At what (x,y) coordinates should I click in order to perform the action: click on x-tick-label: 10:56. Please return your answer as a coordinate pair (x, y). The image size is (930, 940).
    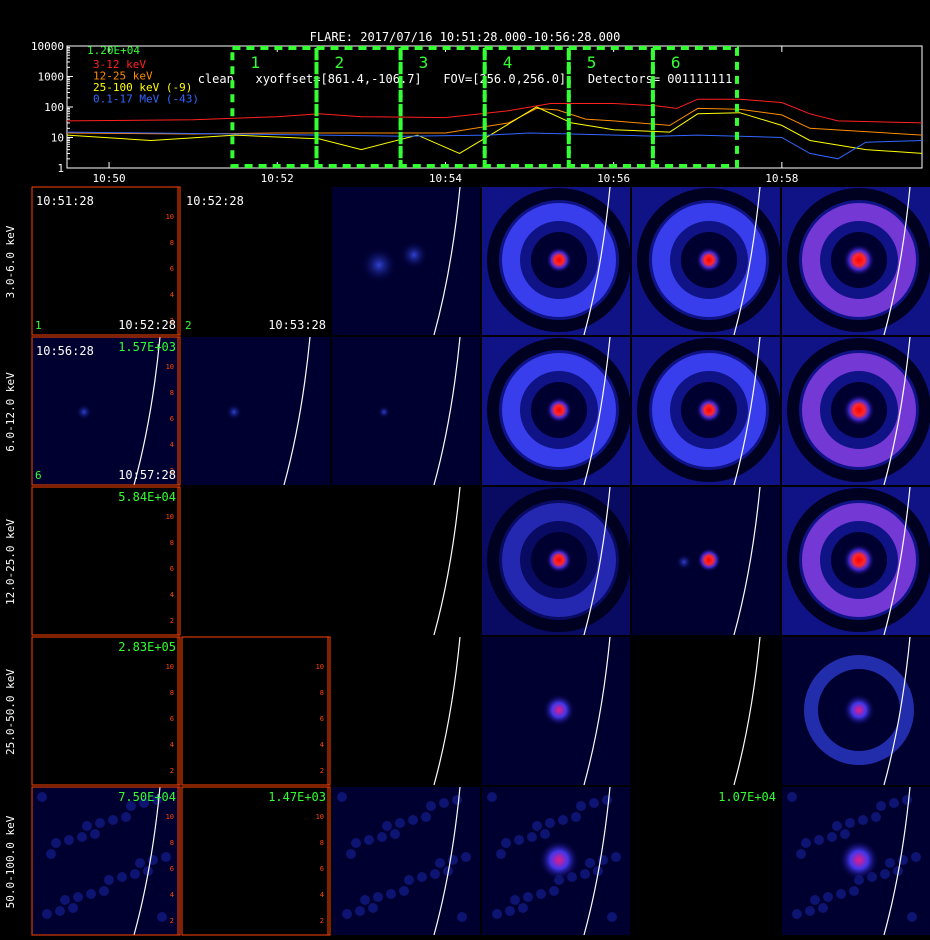
    Looking at the image, I should click on (613, 178).